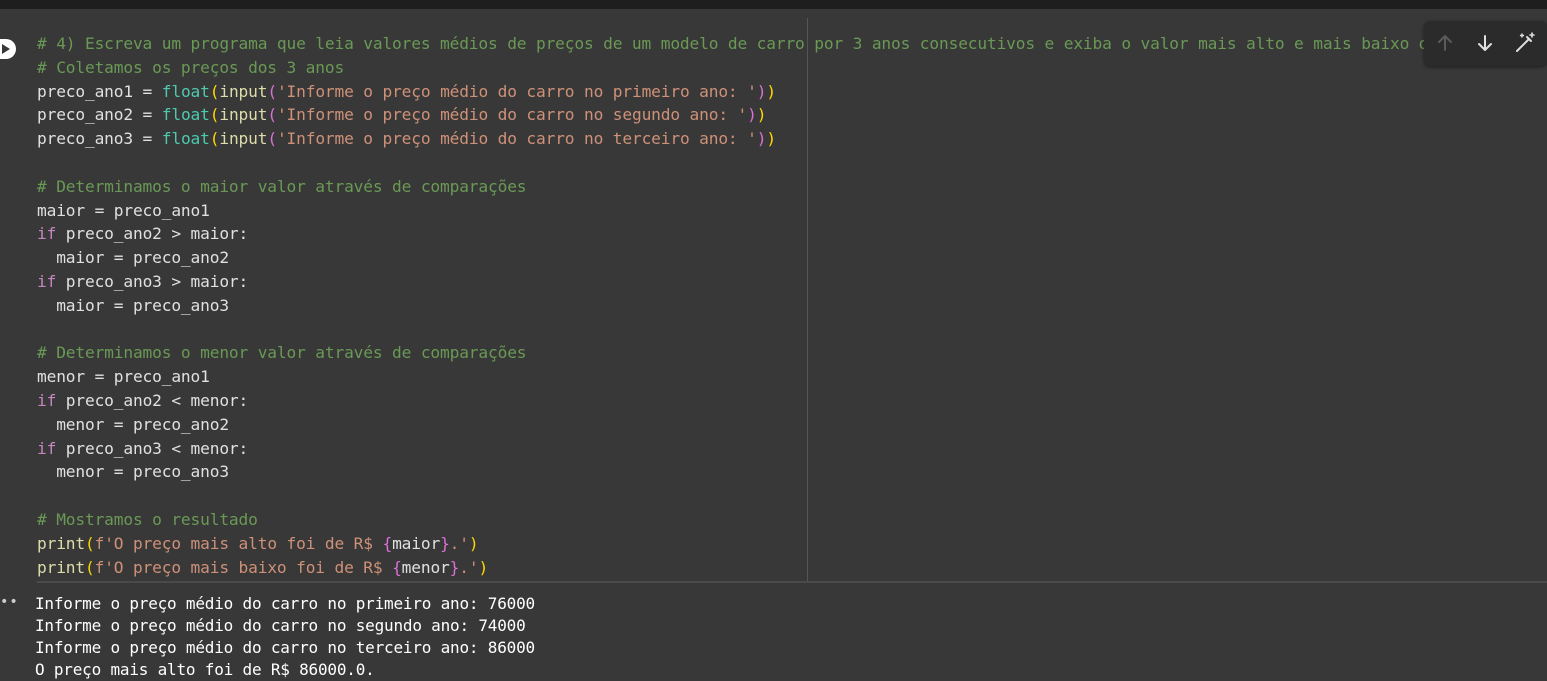 The height and width of the screenshot is (681, 1547). What do you see at coordinates (133, 424) in the screenshot?
I see `code-line: menor = preco_ano2` at bounding box center [133, 424].